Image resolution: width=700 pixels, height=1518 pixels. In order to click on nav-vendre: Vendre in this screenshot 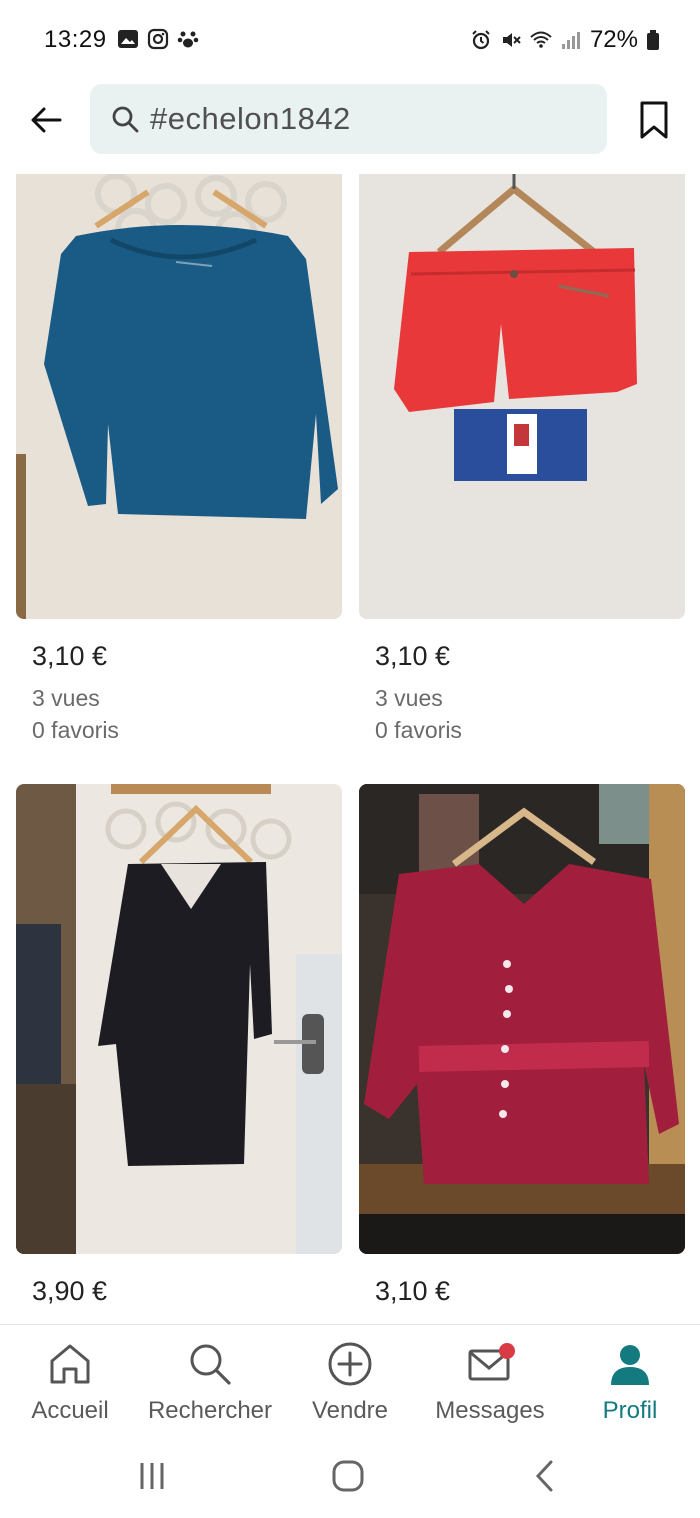, I will do `click(350, 1380)`.